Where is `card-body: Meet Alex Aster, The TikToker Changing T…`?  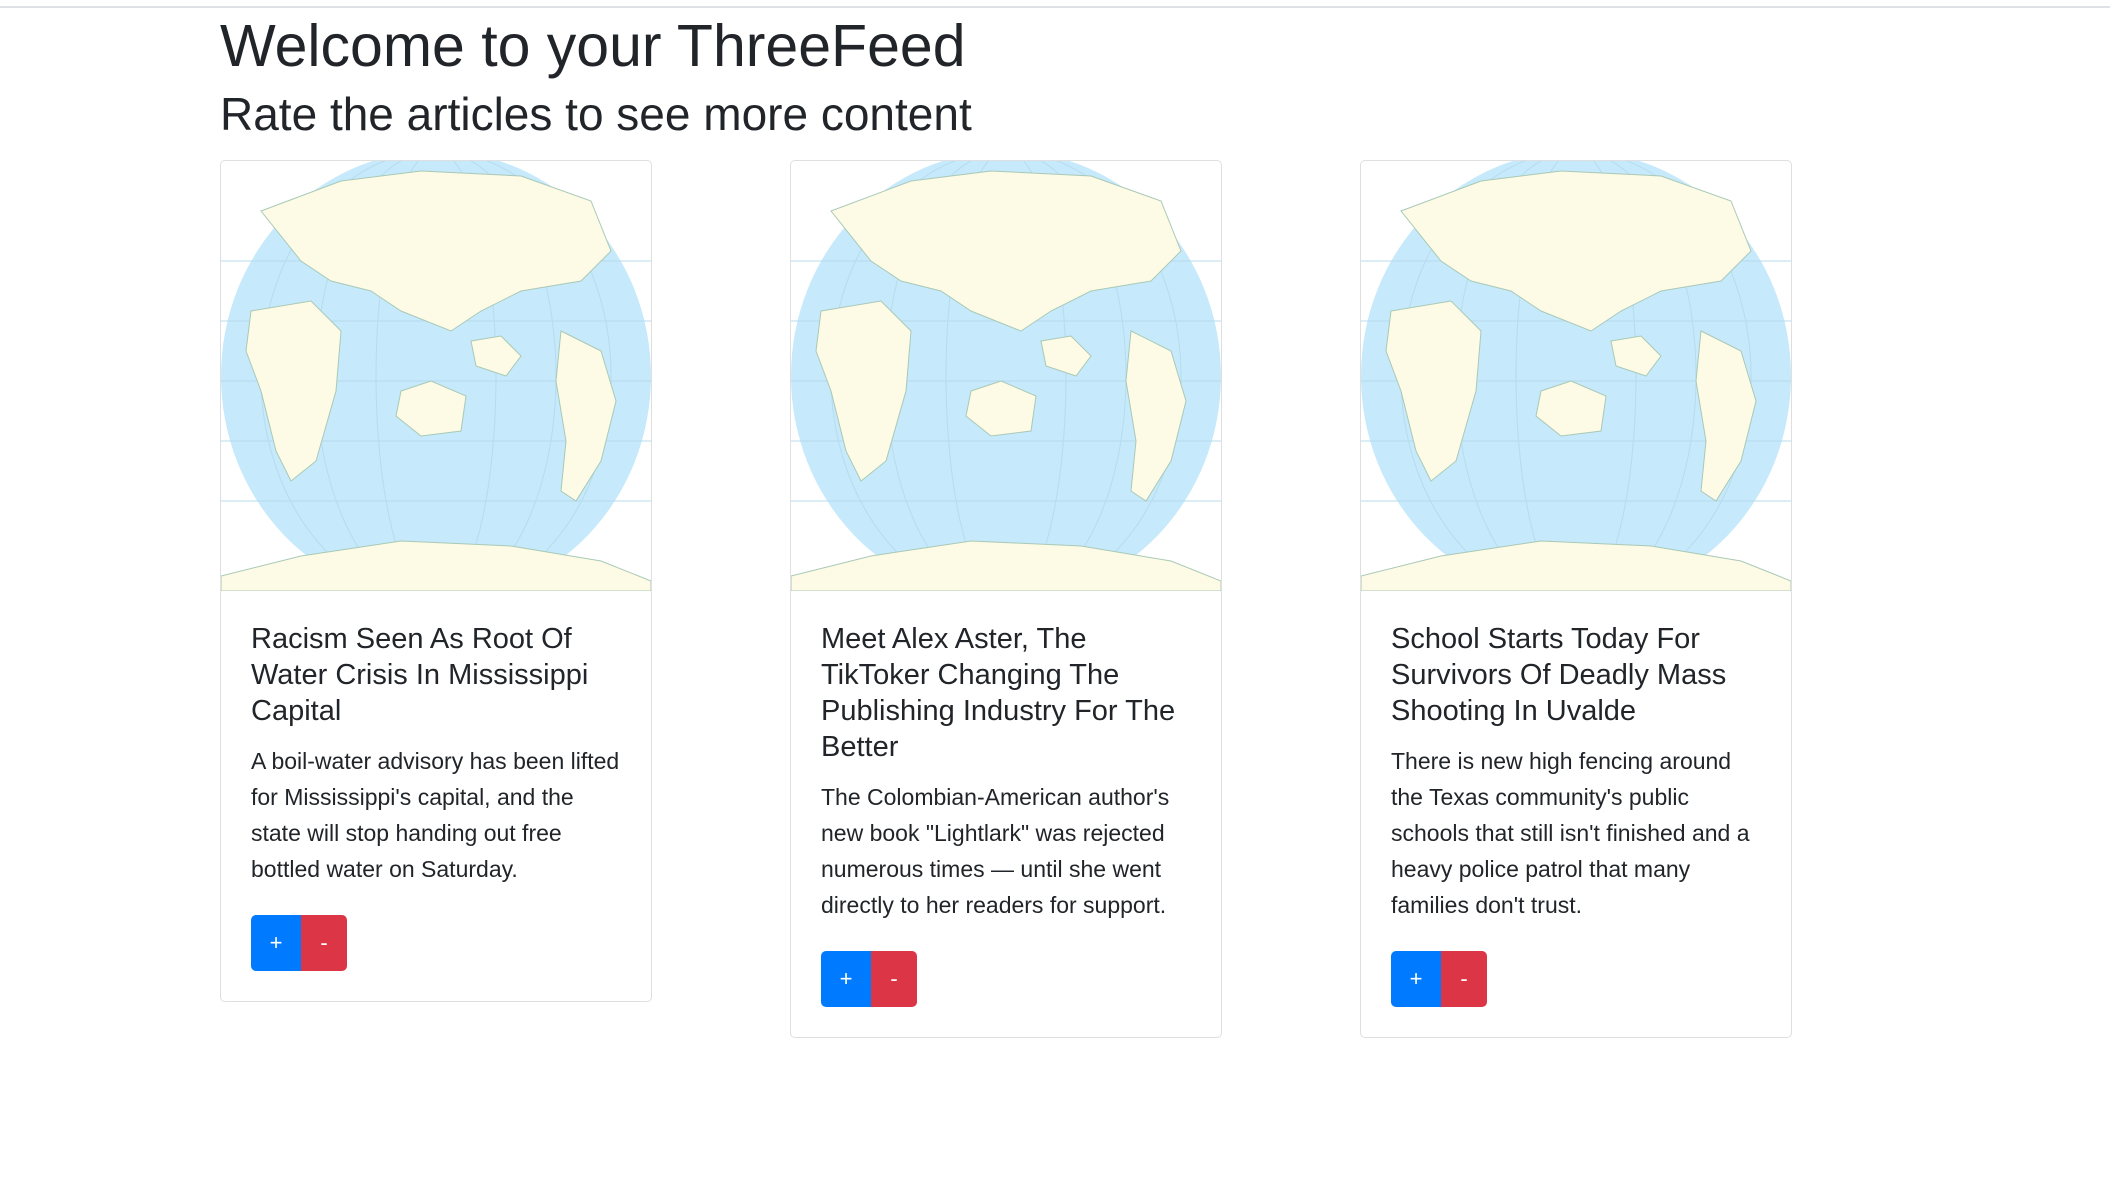
card-body: Meet Alex Aster, The TikToker Changing T… is located at coordinates (1006, 814).